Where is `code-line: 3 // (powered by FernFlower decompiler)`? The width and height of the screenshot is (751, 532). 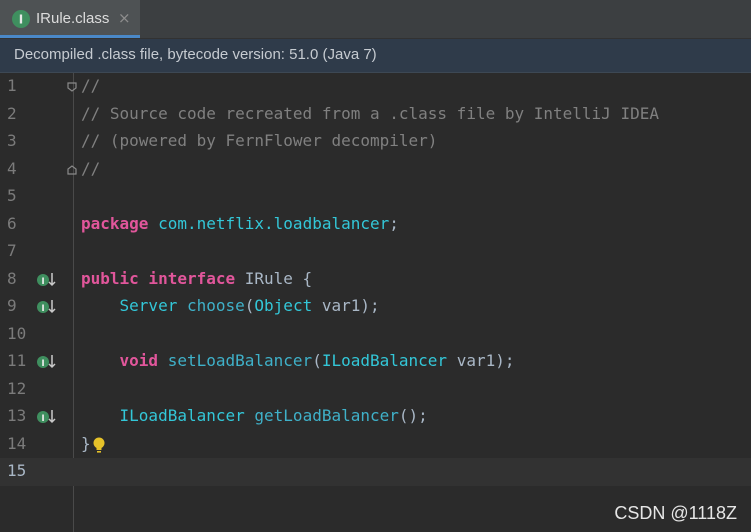
code-line: 3 // (powered by FernFlower decompiler) is located at coordinates (375, 142).